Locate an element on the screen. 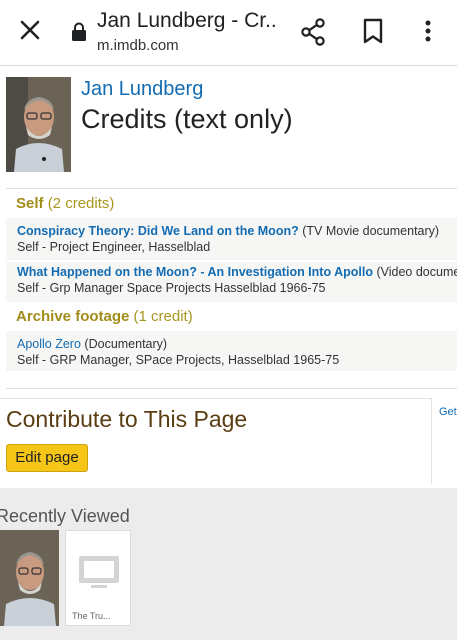 This screenshot has height=640, width=457. person-photo is located at coordinates (38, 124).